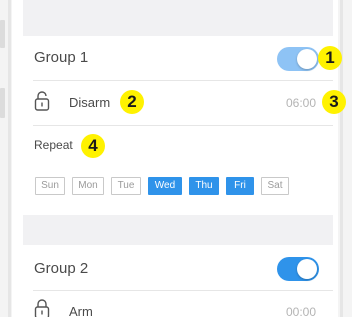 The image size is (352, 317). Describe the element at coordinates (334, 102) in the screenshot. I see `annotation-badge-3: 3` at that location.